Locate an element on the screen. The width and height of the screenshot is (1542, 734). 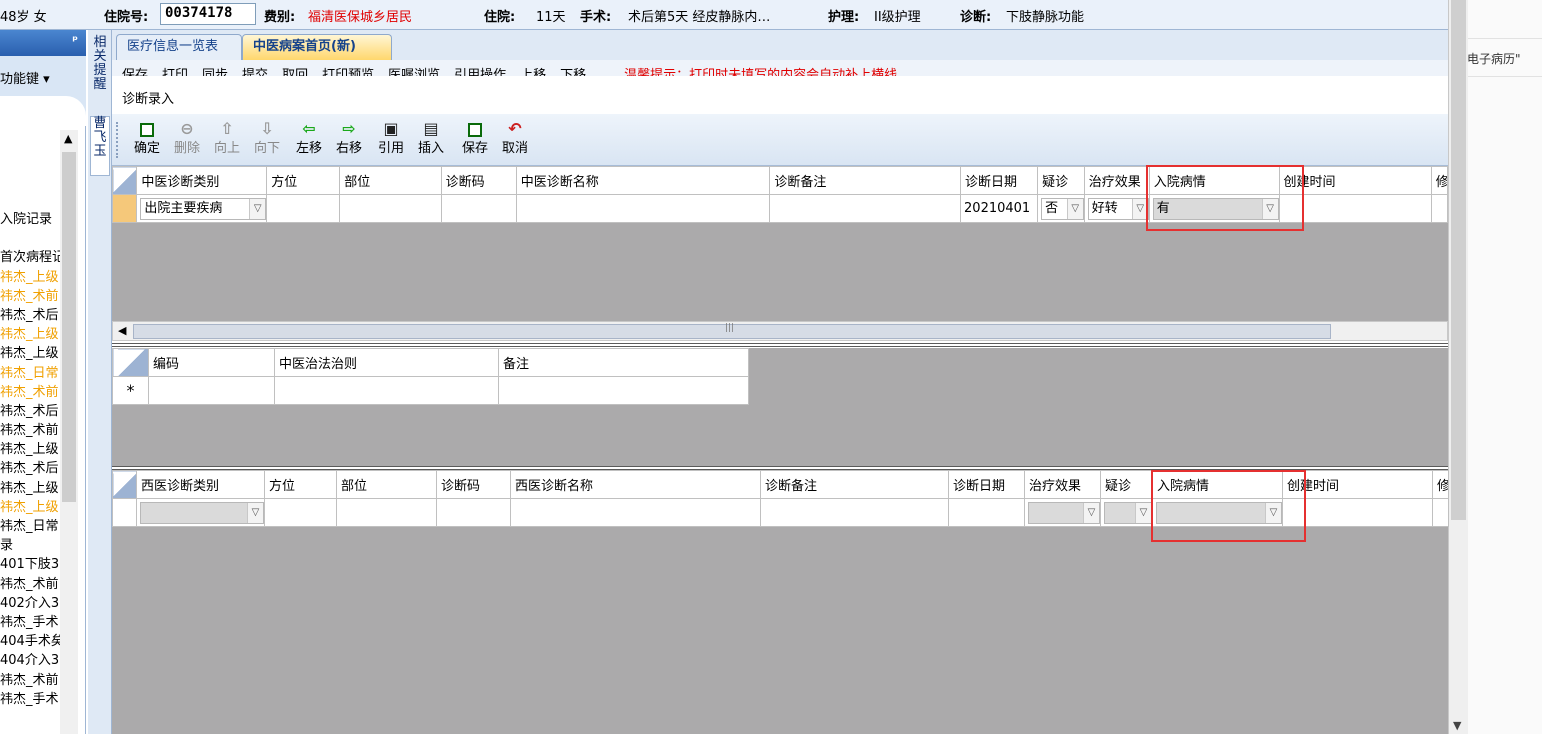
scroll-up-arrow-icon: ▲ is located at coordinates (68, 138).